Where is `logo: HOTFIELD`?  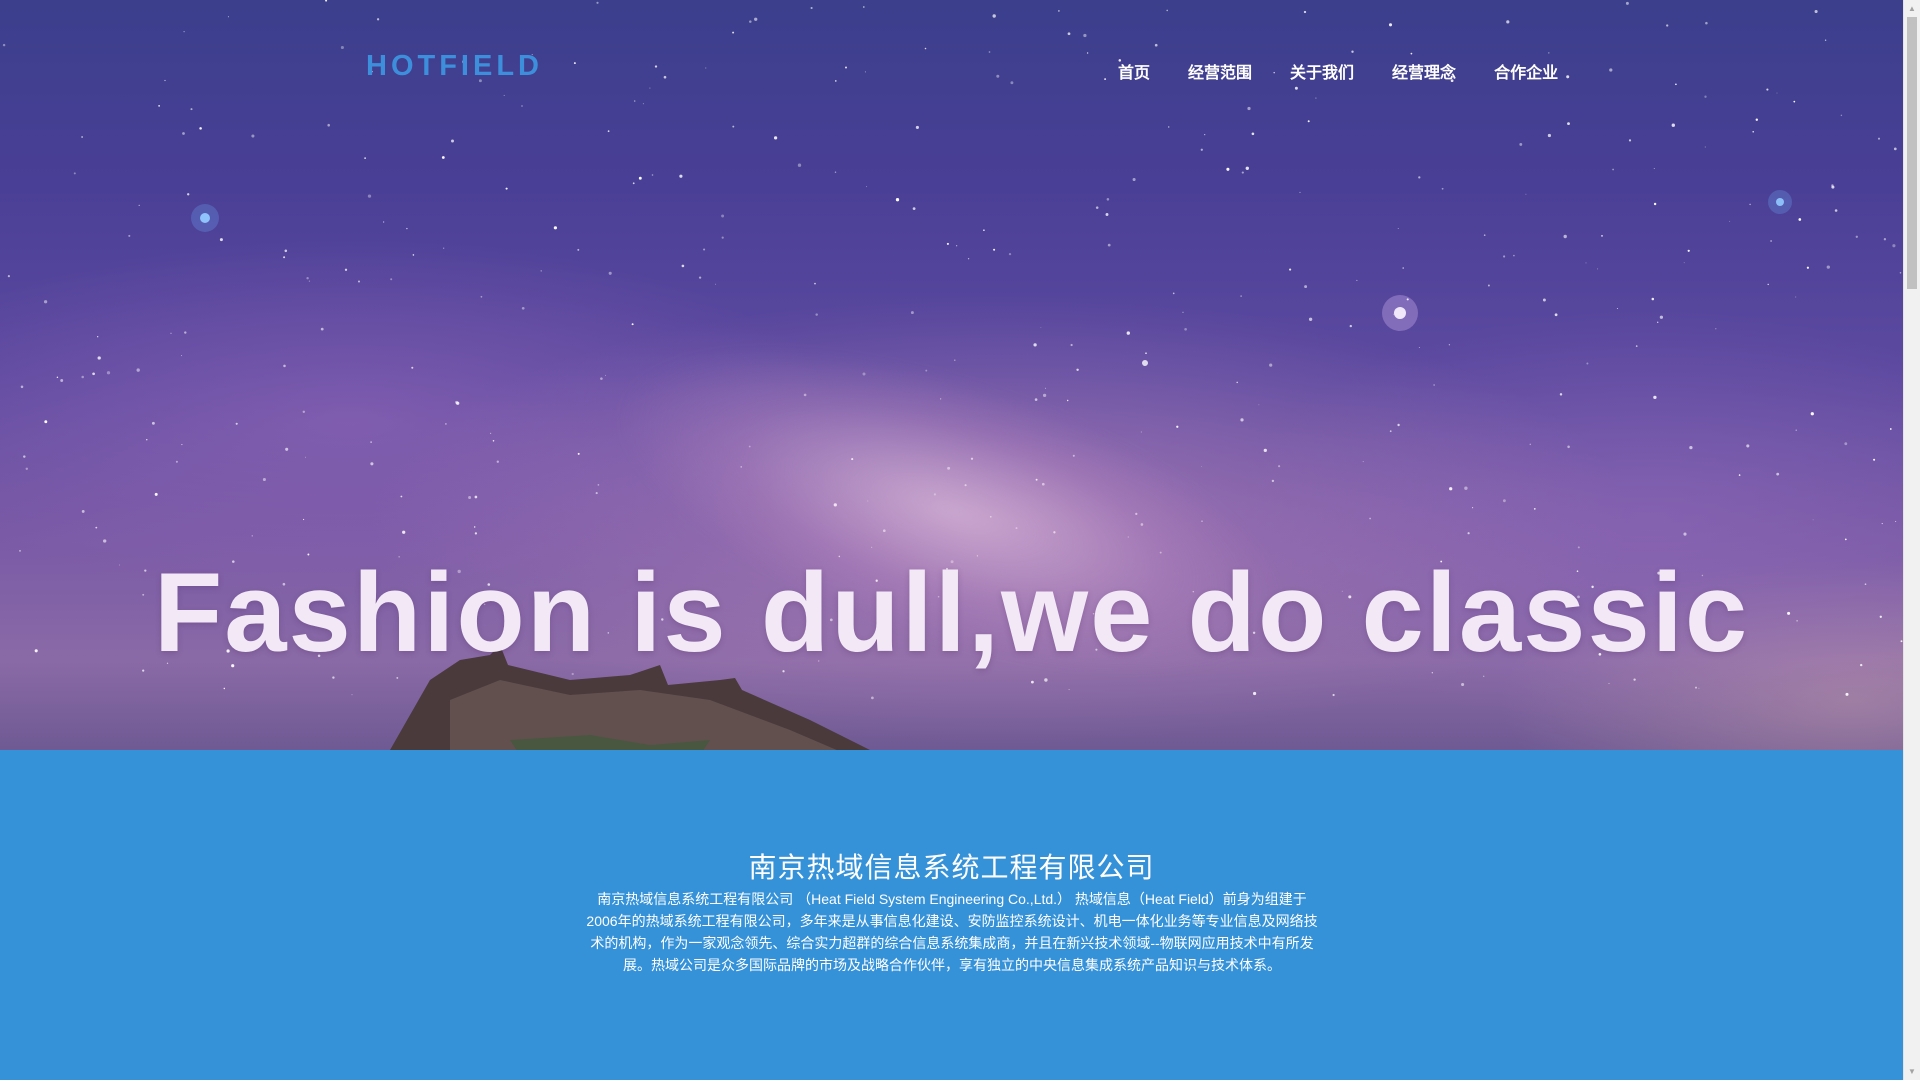
logo: HOTFIELD is located at coordinates (454, 66).